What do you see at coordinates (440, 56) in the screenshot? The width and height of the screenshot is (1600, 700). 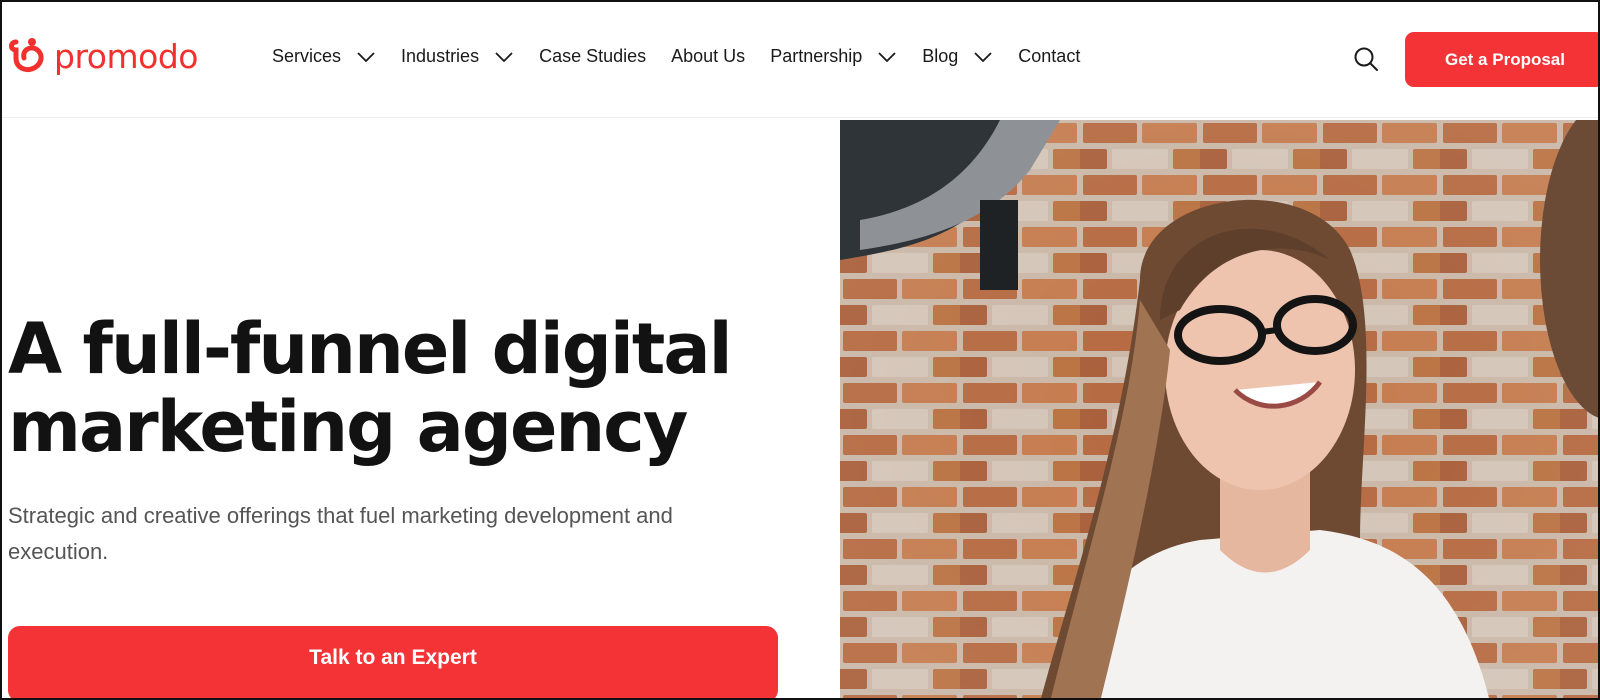 I see `nav-label: Industries` at bounding box center [440, 56].